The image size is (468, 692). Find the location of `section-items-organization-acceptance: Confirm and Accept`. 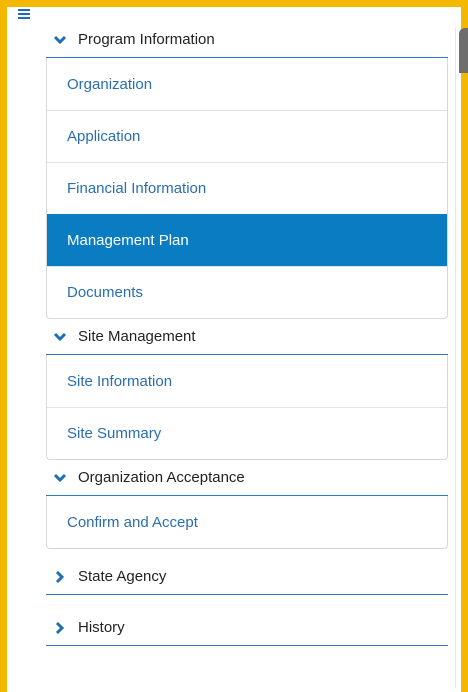

section-items-organization-acceptance: Confirm and Accept is located at coordinates (247, 522).